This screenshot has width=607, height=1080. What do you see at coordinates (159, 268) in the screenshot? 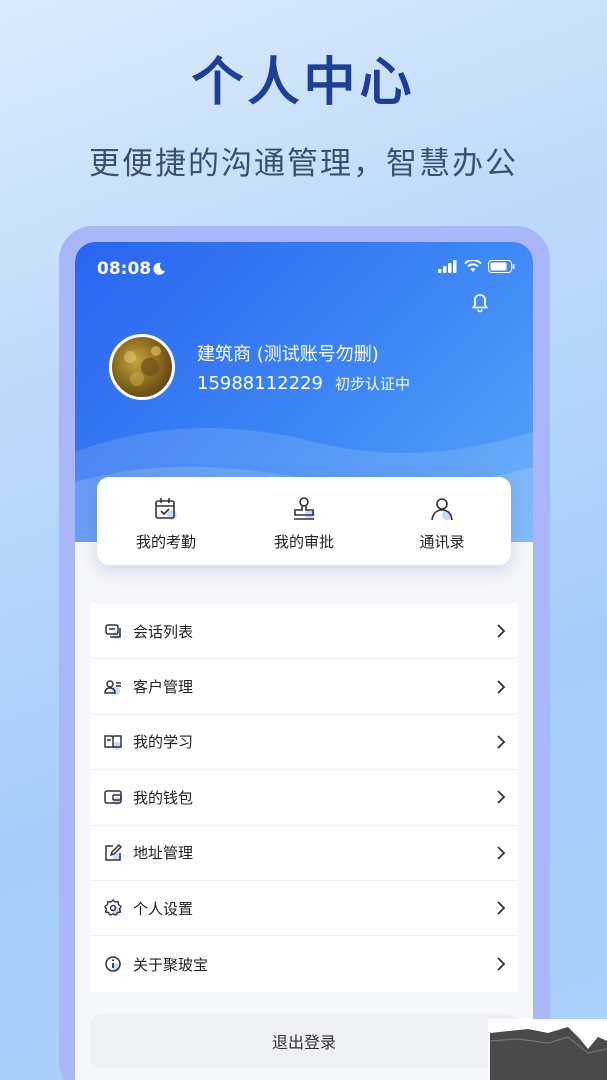
I see `moon-icon` at bounding box center [159, 268].